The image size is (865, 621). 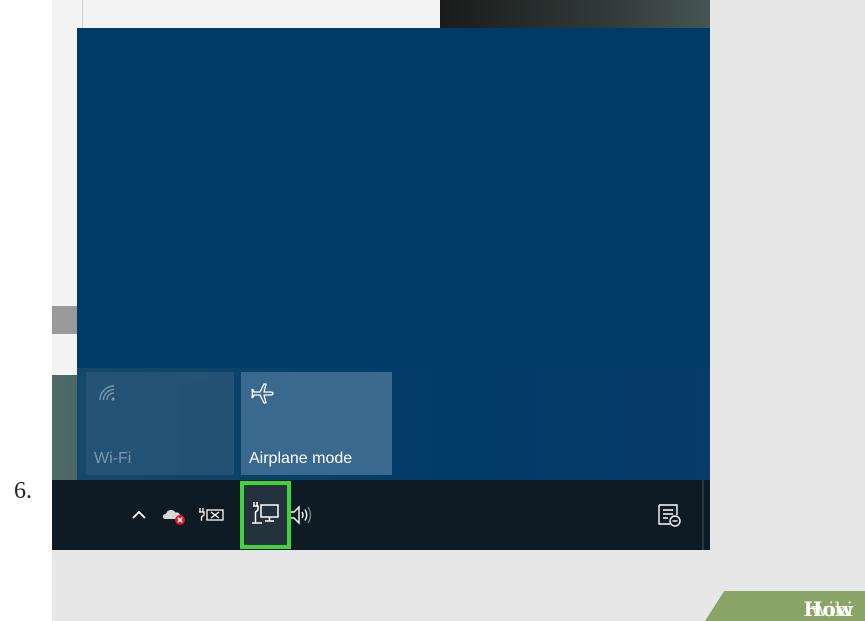 I want to click on onedrive-tray-button, so click(x=175, y=515).